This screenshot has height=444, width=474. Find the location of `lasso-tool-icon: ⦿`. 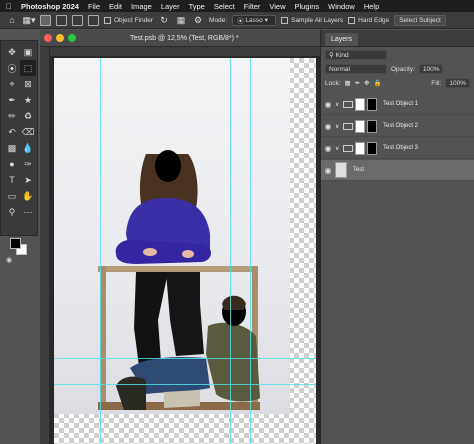

lasso-tool-icon: ⦿ is located at coordinates (12, 68).